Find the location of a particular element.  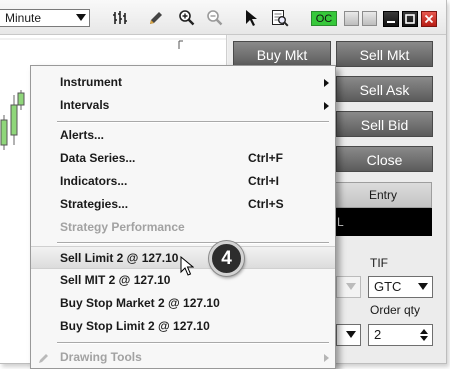

menu-item-strategy-performance: Strategy Performance is located at coordinates (183, 227).